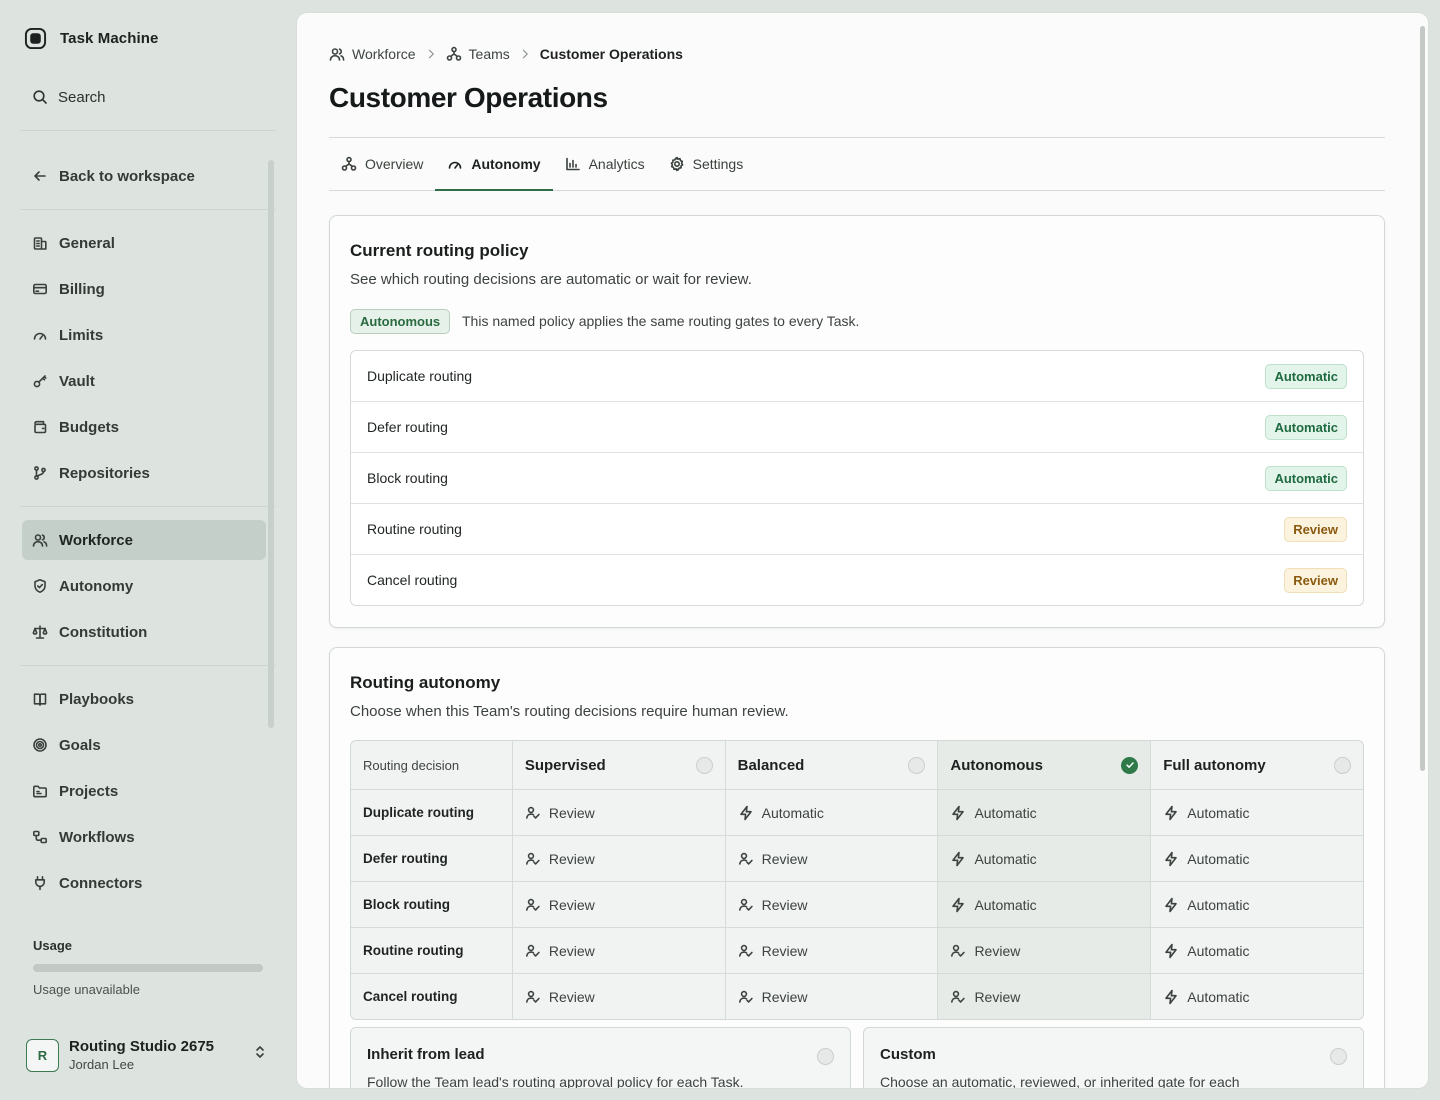 The height and width of the screenshot is (1100, 1440). What do you see at coordinates (1214, 765) in the screenshot?
I see `column-label: Full autonomy` at bounding box center [1214, 765].